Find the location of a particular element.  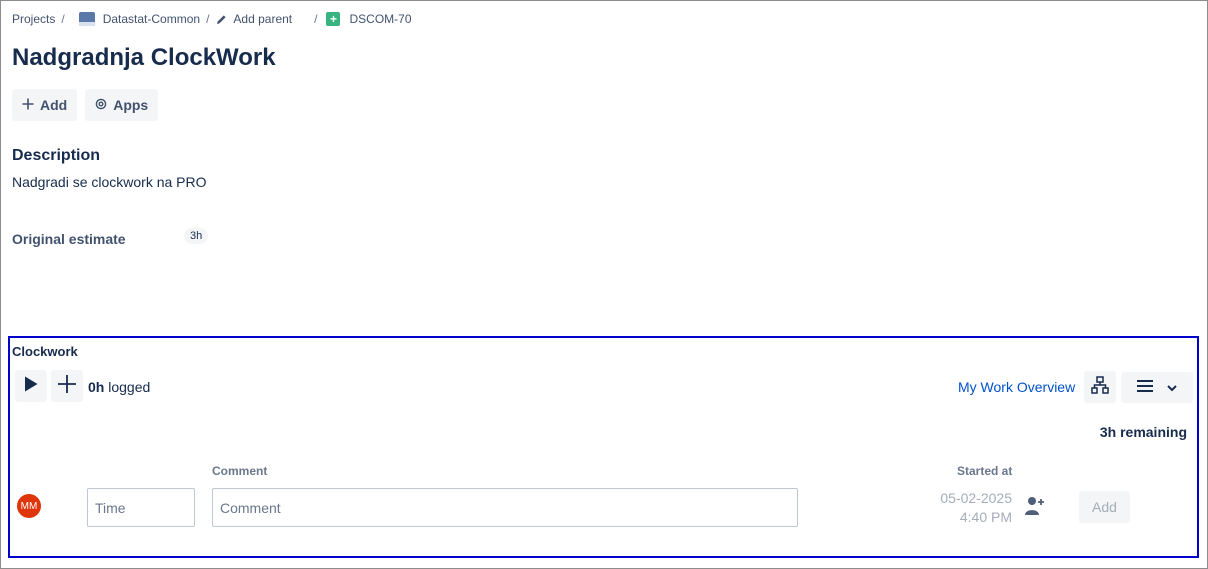

add-worklog-button: Add is located at coordinates (1104, 507).